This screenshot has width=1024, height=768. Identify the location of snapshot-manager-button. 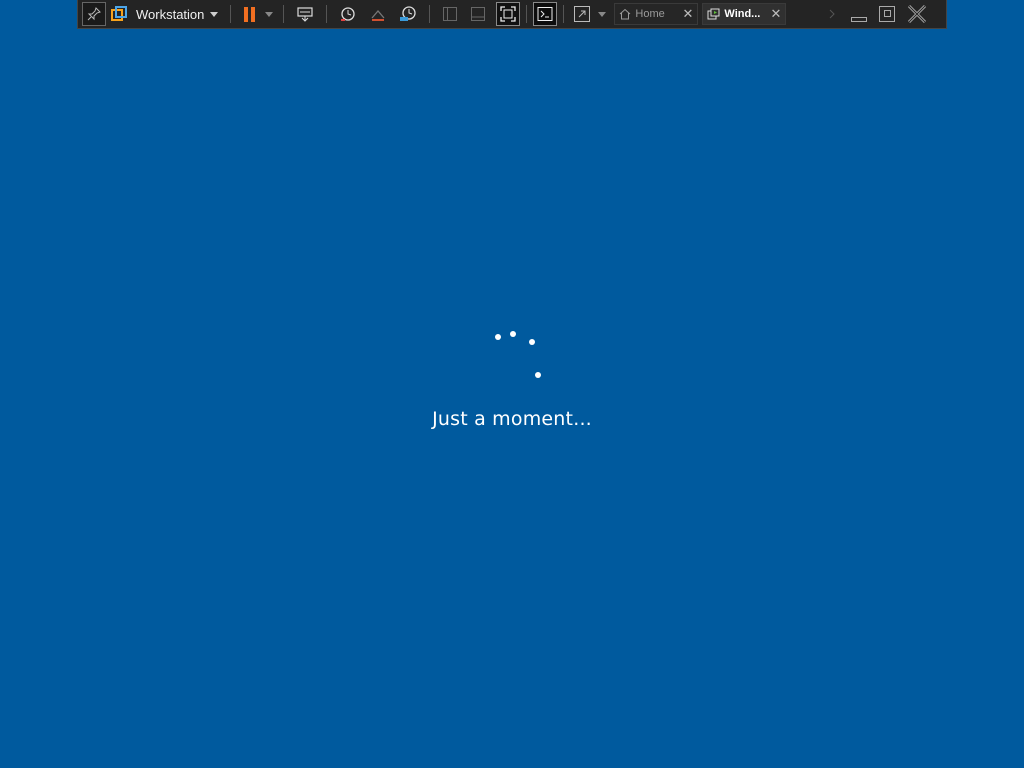
(408, 14).